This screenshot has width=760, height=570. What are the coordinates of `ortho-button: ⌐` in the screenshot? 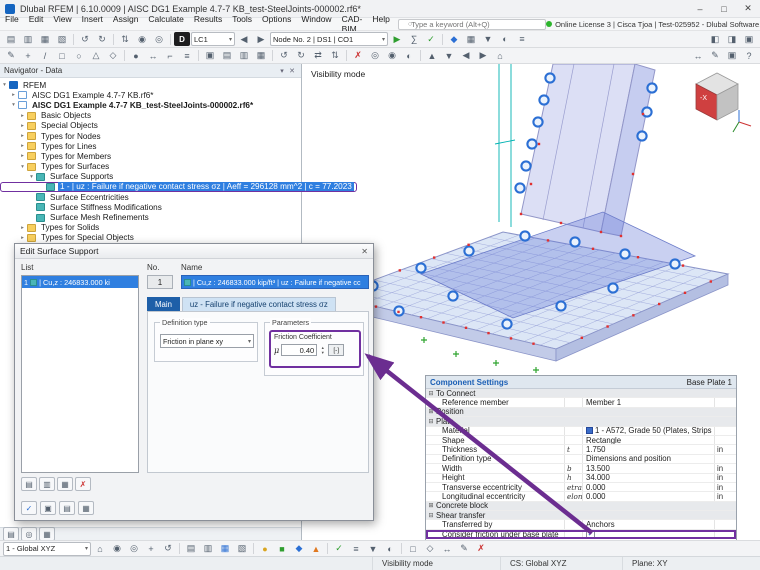 It's located at (170, 56).